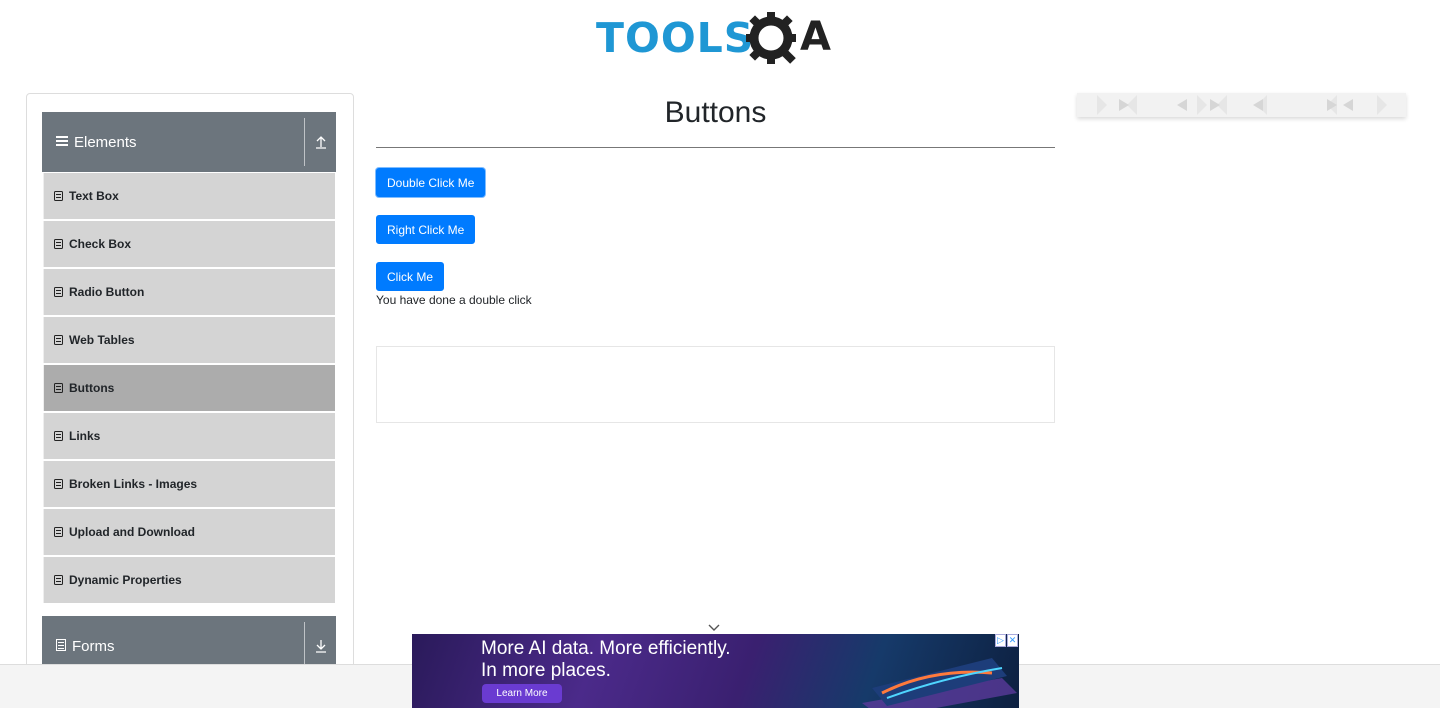  What do you see at coordinates (189, 244) in the screenshot?
I see `sidebar-item-check-box: Check Box` at bounding box center [189, 244].